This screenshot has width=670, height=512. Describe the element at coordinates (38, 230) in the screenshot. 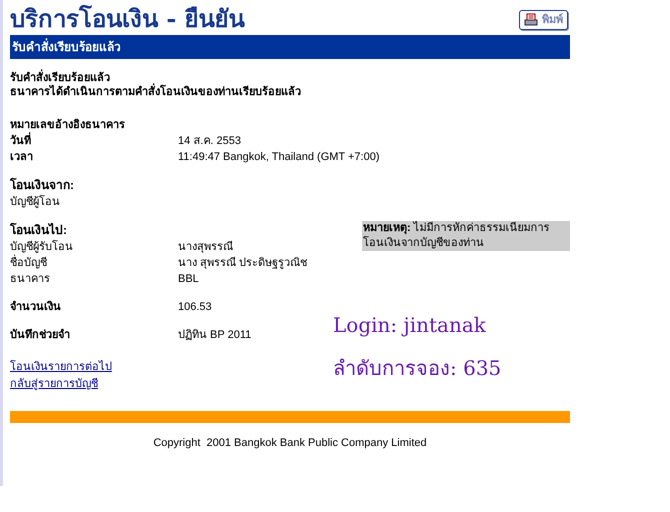

I see `section-heading: โอนเงินไป:` at that location.